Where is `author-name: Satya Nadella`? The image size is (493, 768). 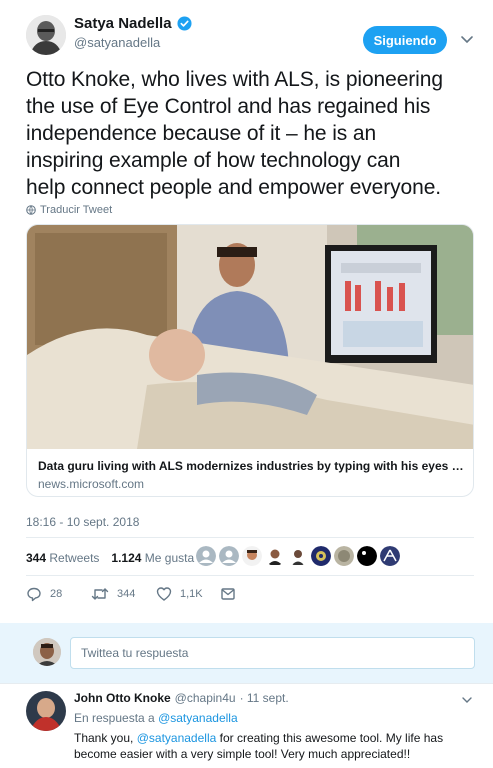 author-name: Satya Nadella is located at coordinates (133, 23).